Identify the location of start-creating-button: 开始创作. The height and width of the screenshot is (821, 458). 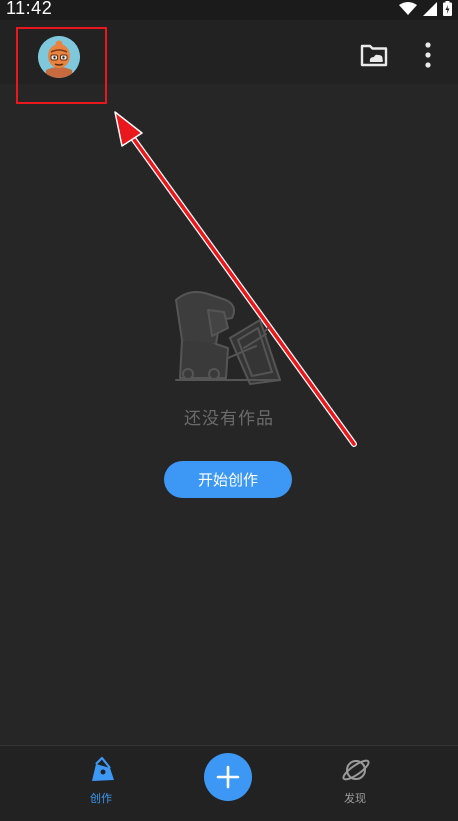
(228, 479).